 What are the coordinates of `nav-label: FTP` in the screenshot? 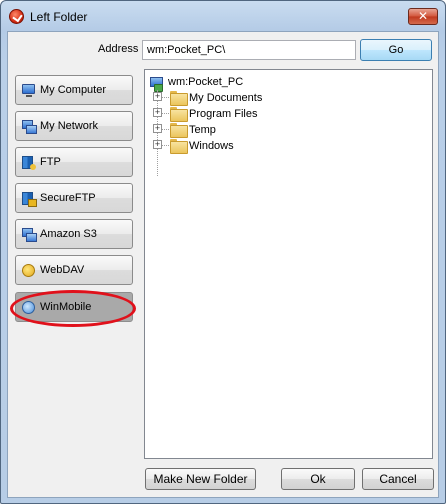 It's located at (50, 162).